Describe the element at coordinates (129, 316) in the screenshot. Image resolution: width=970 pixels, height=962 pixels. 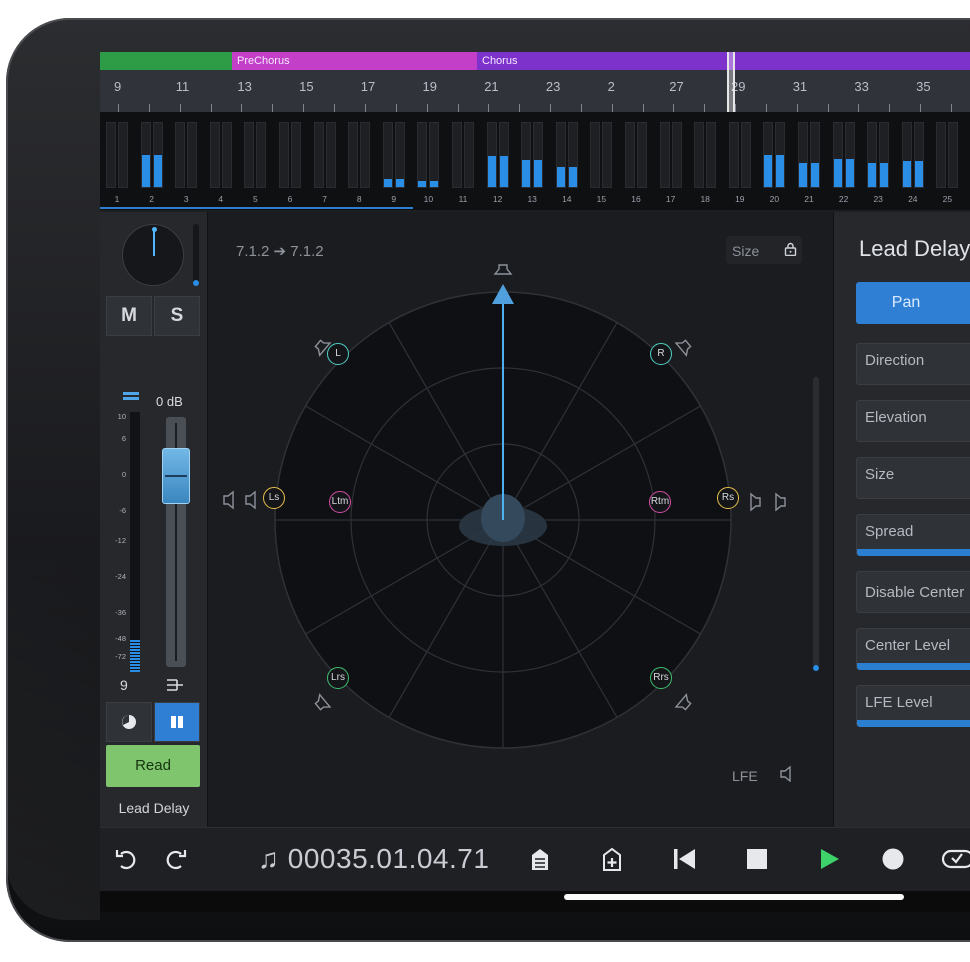
I see `mute-button: M` at that location.